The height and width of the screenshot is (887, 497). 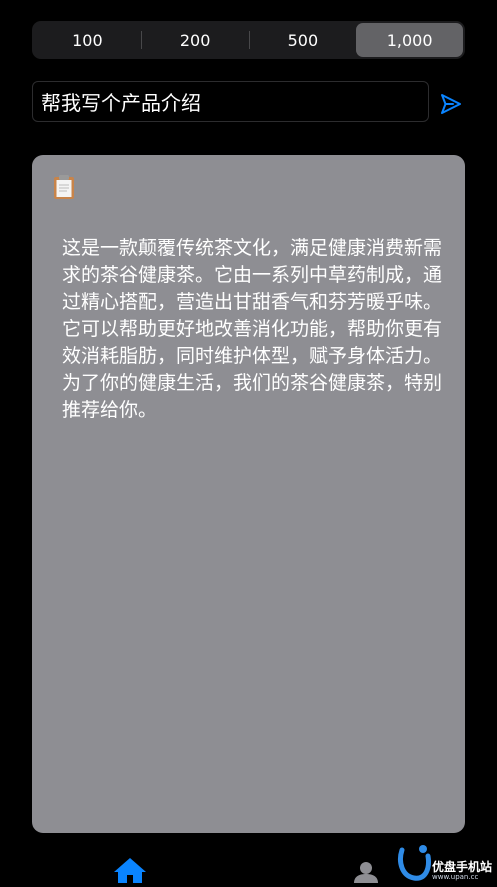 I want to click on tab-home, so click(x=130, y=870).